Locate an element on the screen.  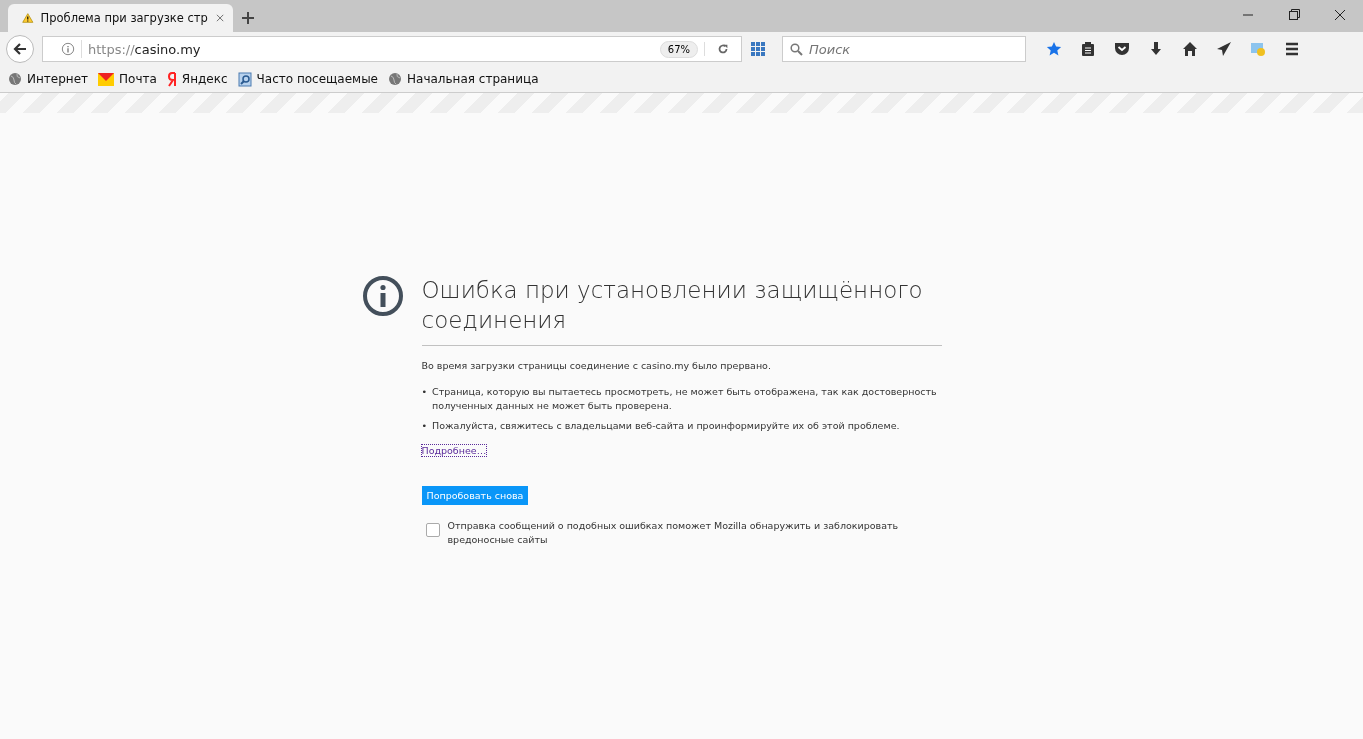
menu-icon is located at coordinates (1292, 49).